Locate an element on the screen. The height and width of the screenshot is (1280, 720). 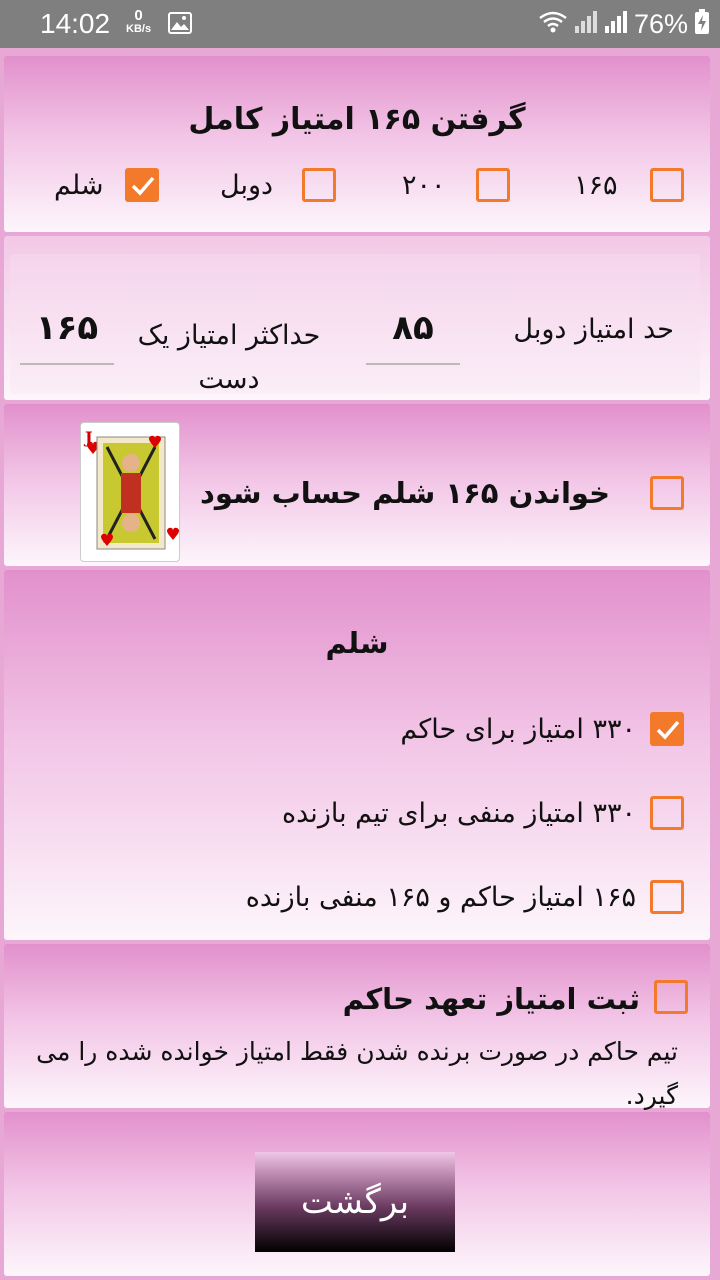
network-speed: 0 KB/s is located at coordinates (138, 21).